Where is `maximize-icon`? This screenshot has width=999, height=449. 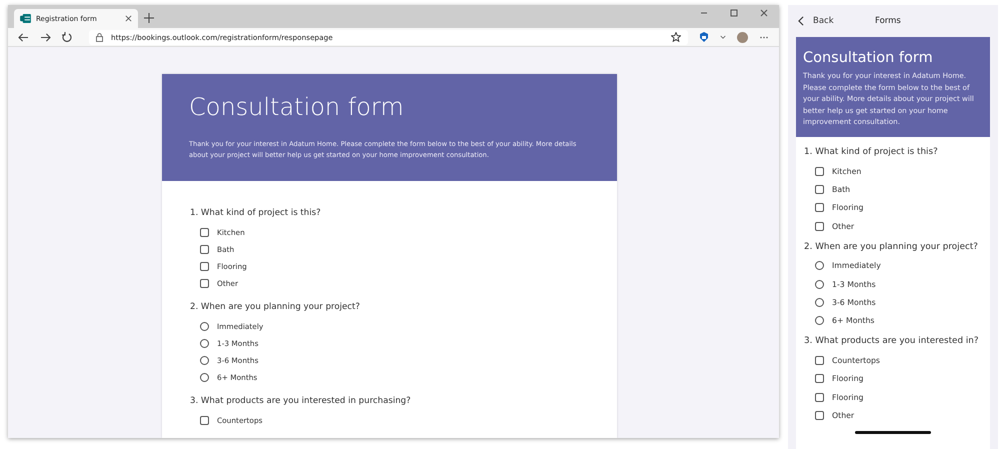 maximize-icon is located at coordinates (734, 12).